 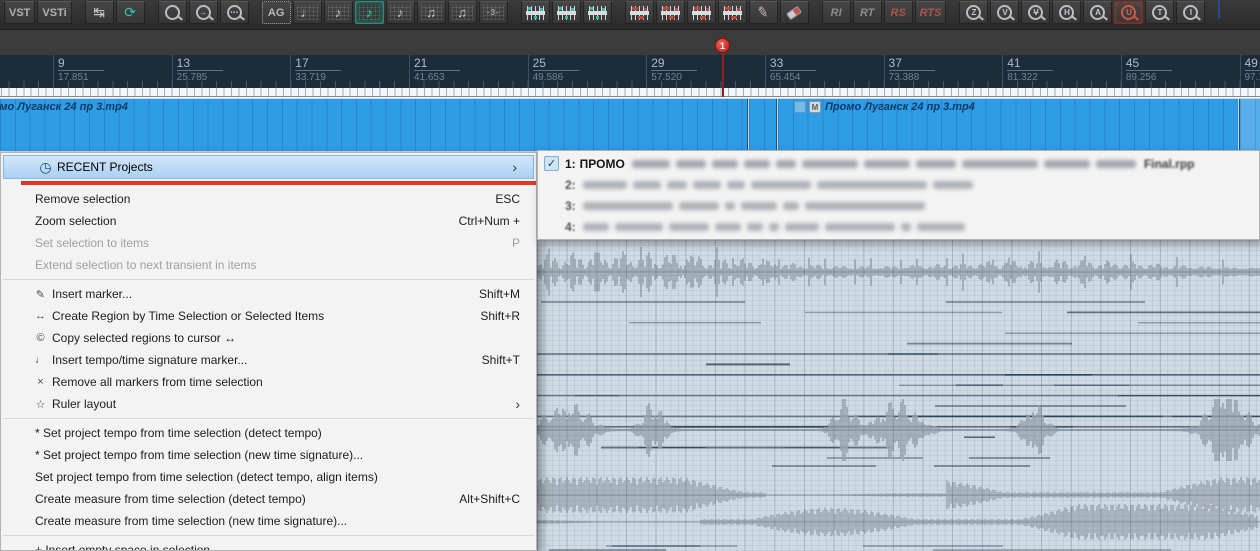 I want to click on zoom-v-button: V, so click(x=1005, y=12).